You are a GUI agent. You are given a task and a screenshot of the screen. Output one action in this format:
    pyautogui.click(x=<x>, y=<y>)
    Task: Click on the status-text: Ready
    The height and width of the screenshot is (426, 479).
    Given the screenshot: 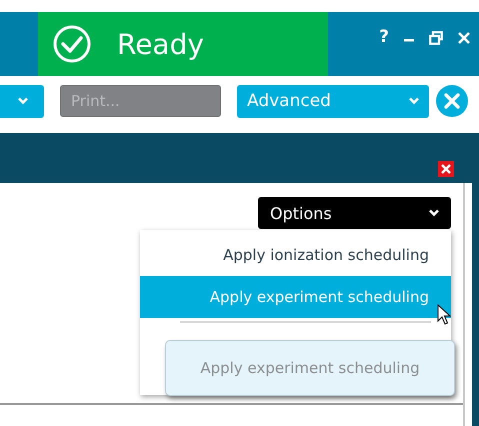 What is the action you would take?
    pyautogui.click(x=160, y=44)
    